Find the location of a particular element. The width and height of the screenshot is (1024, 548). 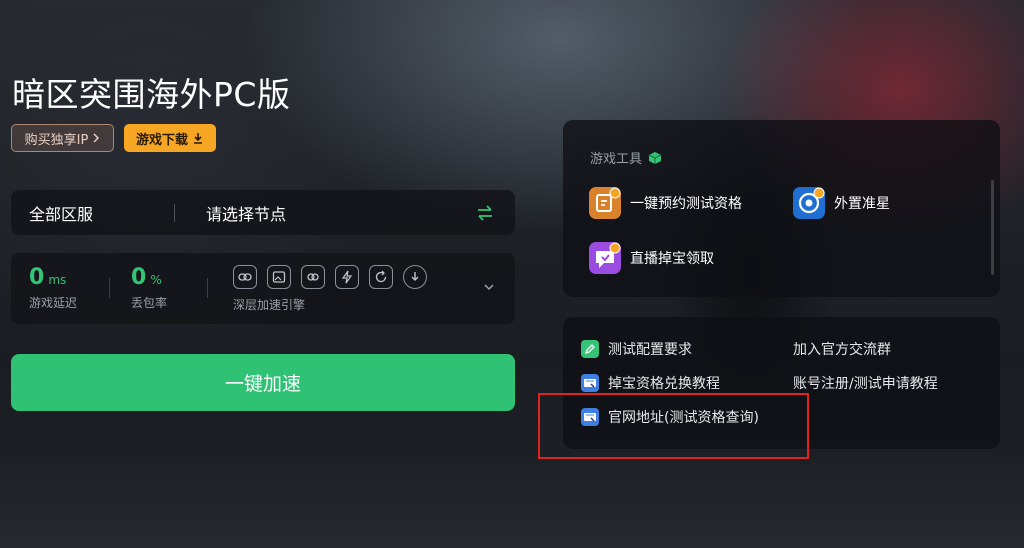

link-test-config: 测试配置要求 is located at coordinates (636, 349).